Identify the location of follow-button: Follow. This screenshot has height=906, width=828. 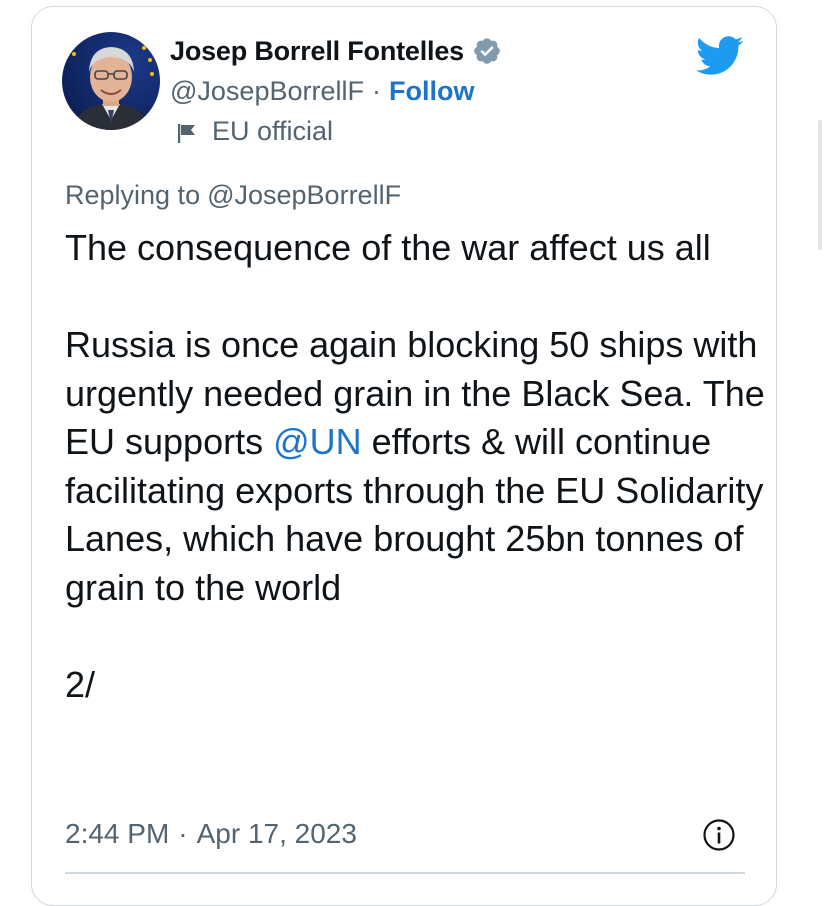
(431, 91).